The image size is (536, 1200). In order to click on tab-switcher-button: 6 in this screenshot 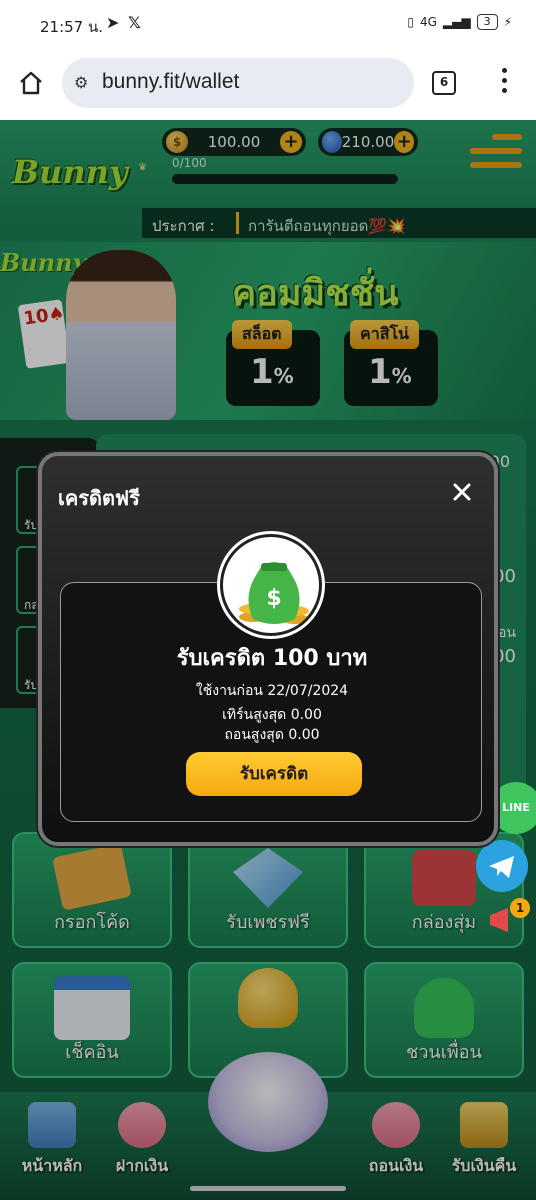, I will do `click(444, 83)`.